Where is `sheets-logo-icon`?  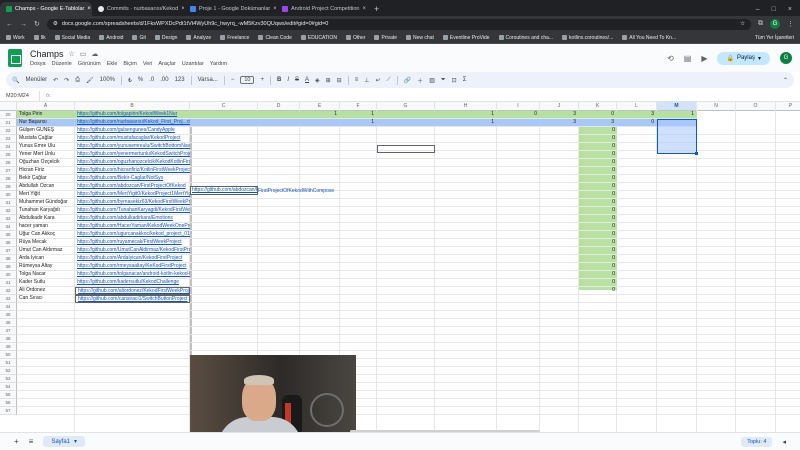
sheets-logo-icon is located at coordinates (15, 58).